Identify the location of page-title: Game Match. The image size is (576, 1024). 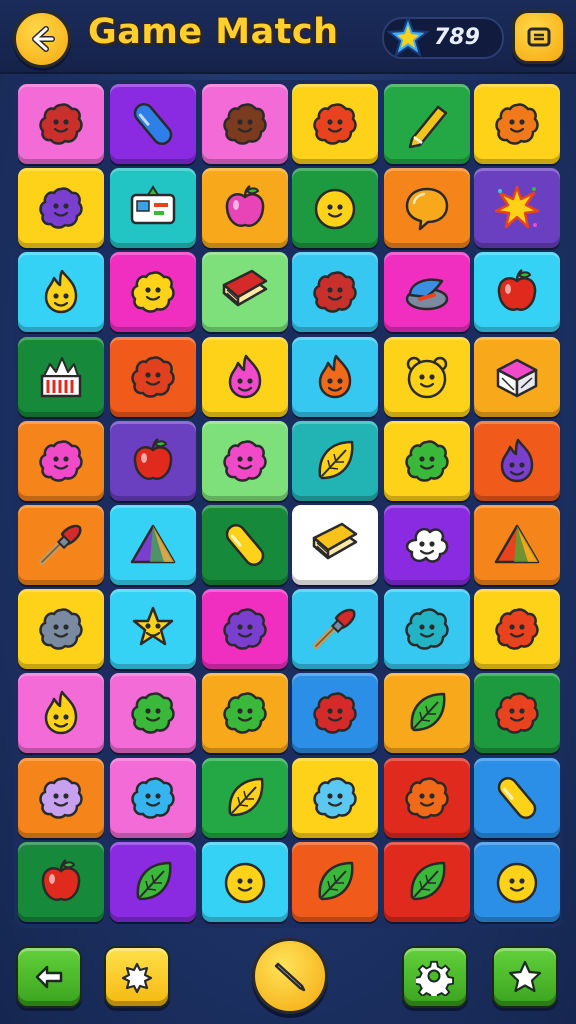
(213, 32).